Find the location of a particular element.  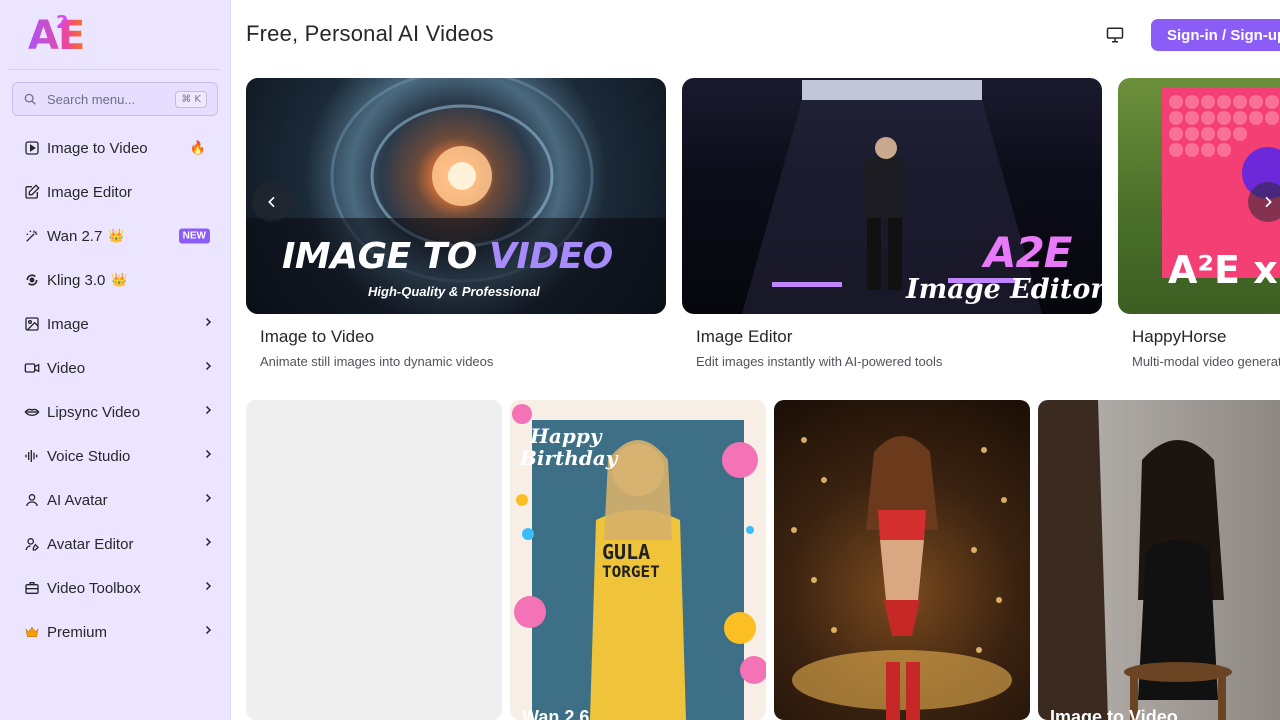

logo: AE 2 is located at coordinates (68, 36).